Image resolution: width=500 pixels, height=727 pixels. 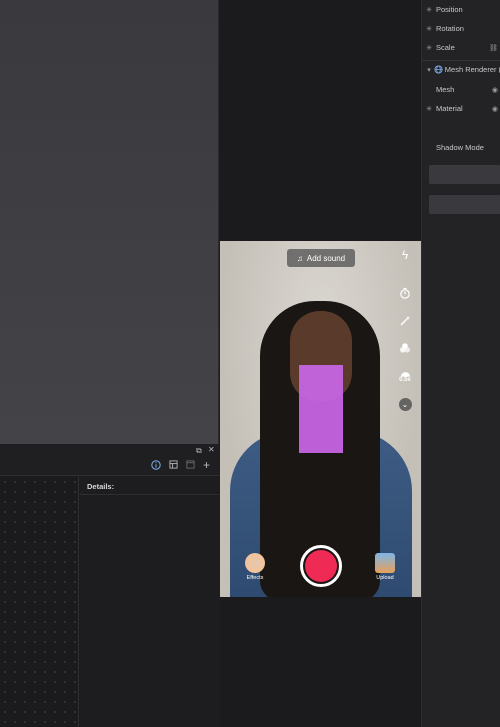 I want to click on flash-icon: ϟ, so click(x=405, y=255).